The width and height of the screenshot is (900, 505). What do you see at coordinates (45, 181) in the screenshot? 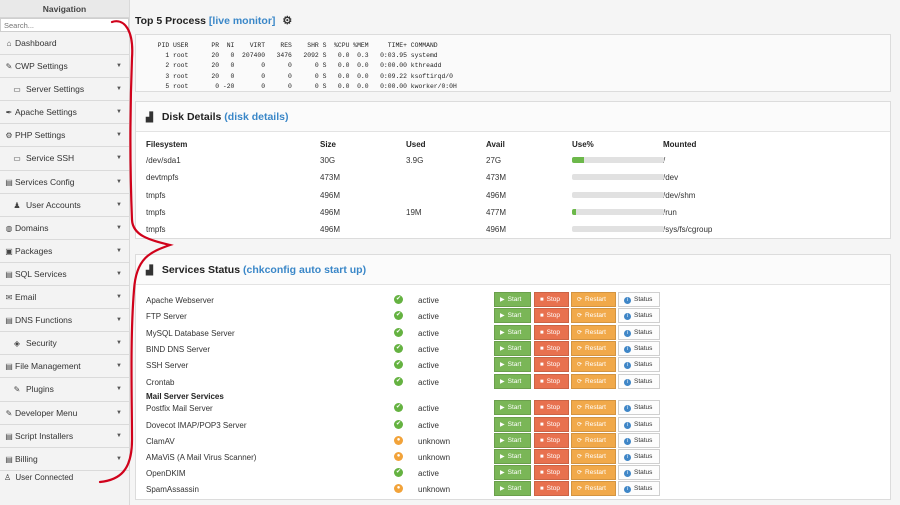
I see `sidebar-item-label: Services Config` at bounding box center [45, 181].